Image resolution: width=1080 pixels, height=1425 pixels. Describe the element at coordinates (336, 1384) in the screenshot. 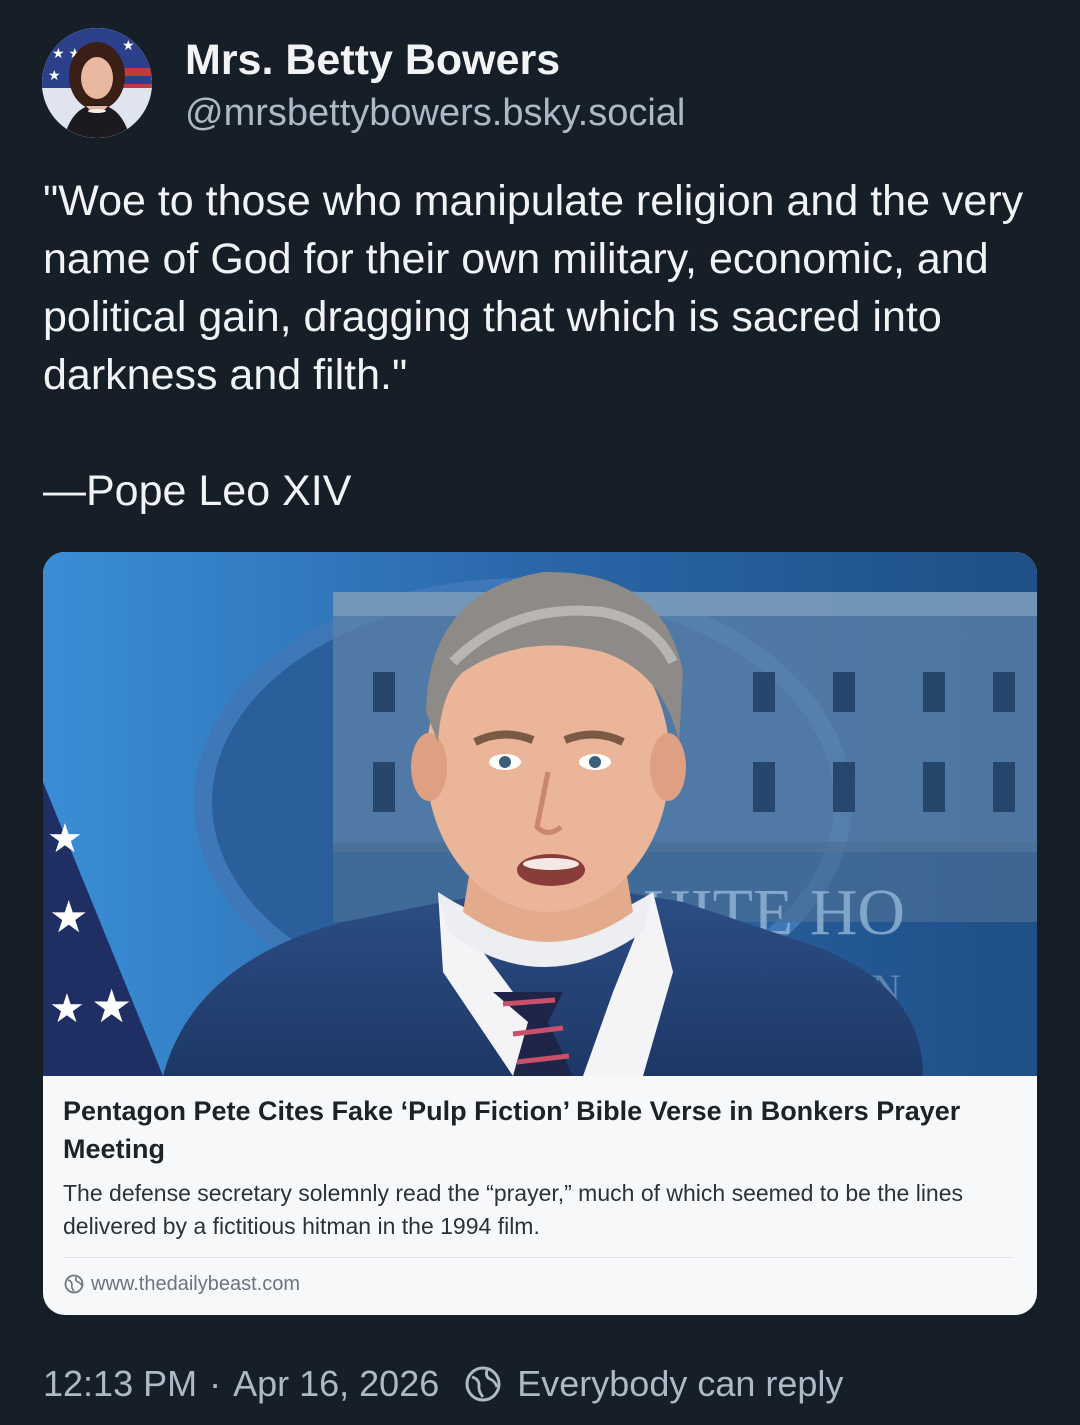

I see `post-date: Apr 16, 2026` at that location.